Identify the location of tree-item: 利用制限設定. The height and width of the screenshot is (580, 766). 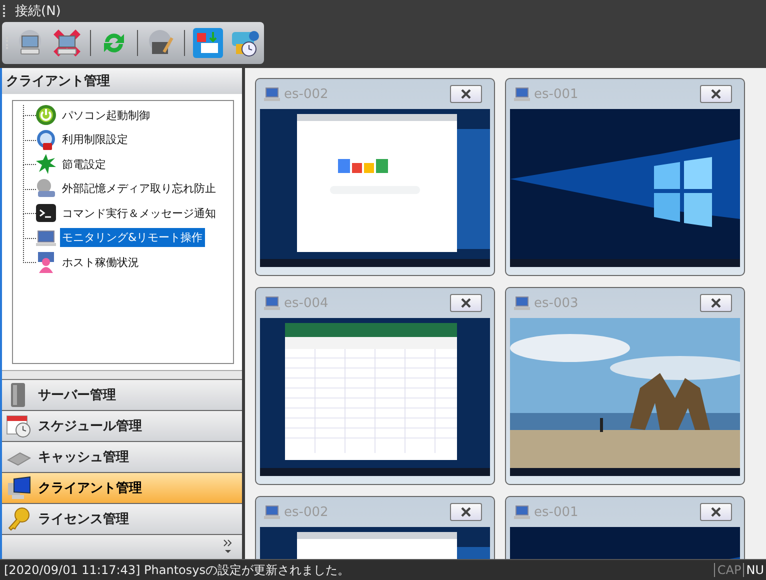
(95, 140).